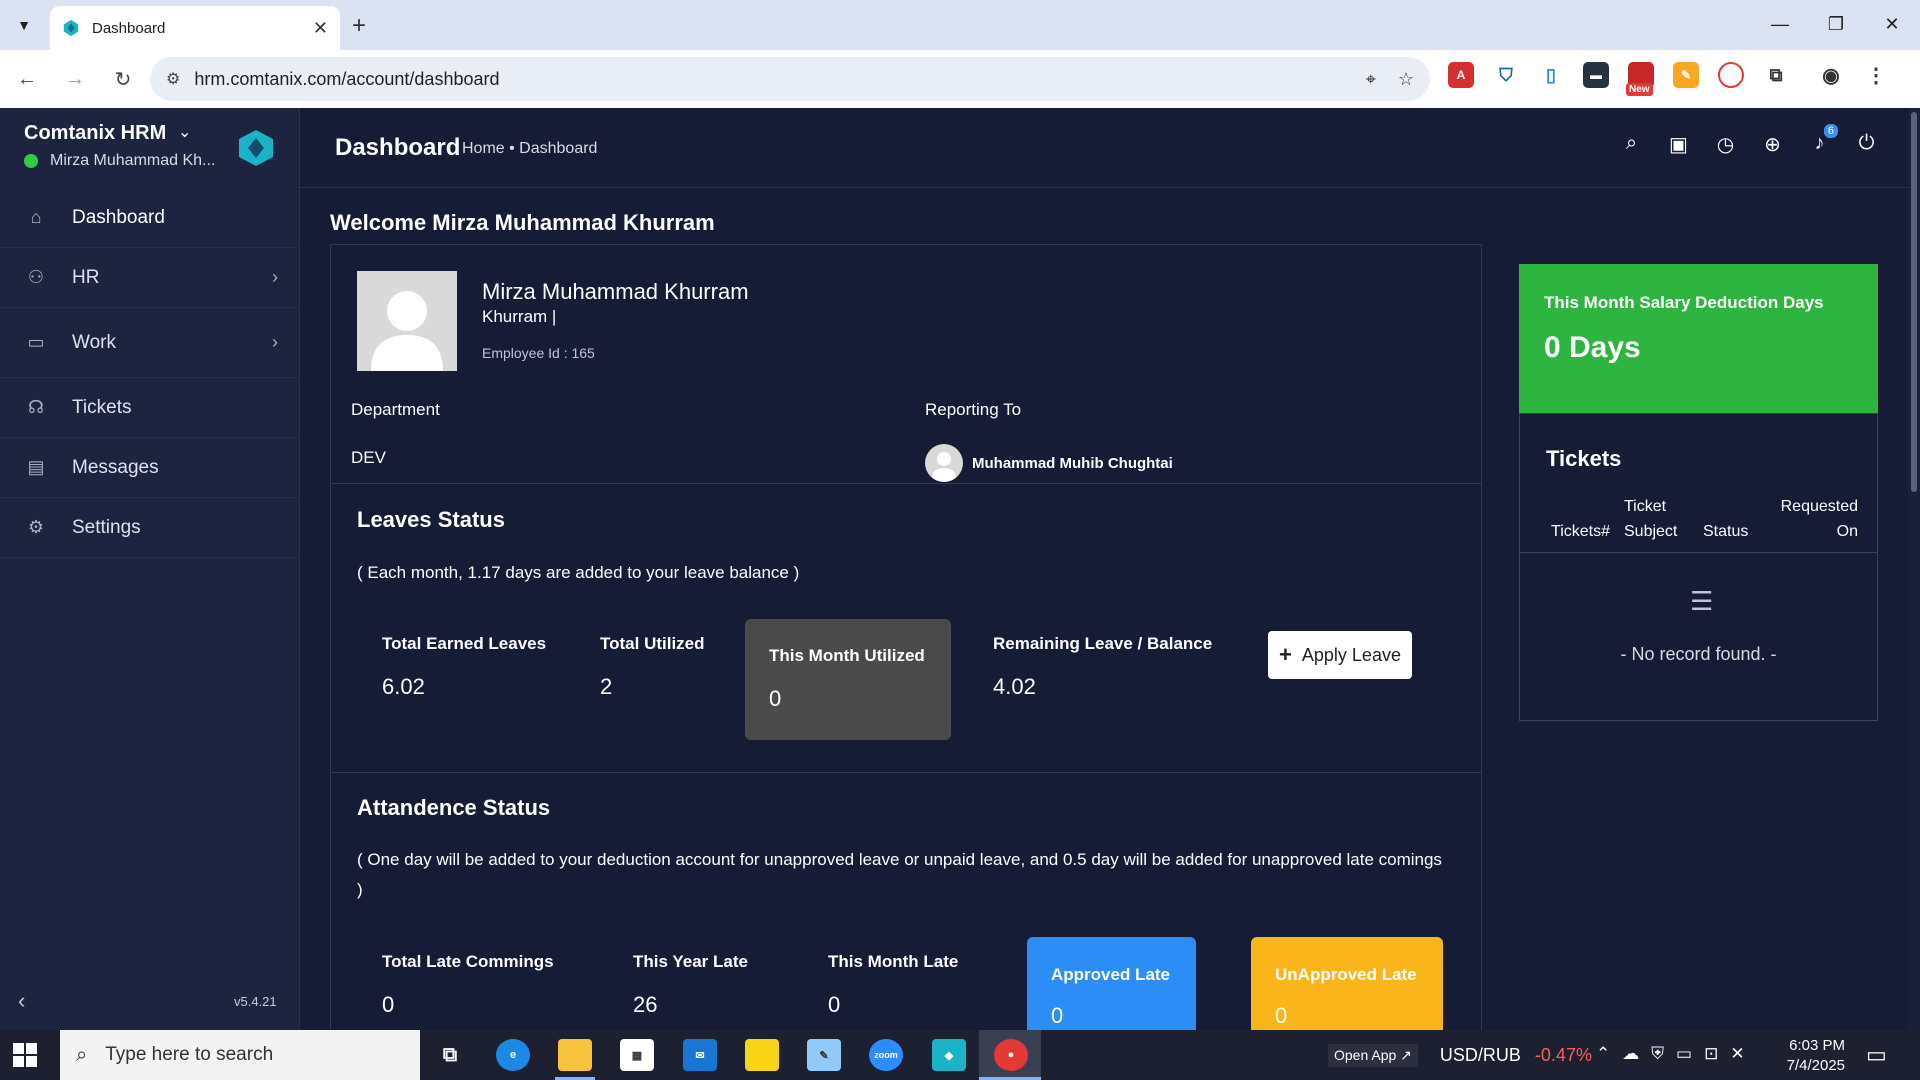 This screenshot has height=1080, width=1920. What do you see at coordinates (529, 149) in the screenshot?
I see `breadcrumb: Home • Dashboard` at bounding box center [529, 149].